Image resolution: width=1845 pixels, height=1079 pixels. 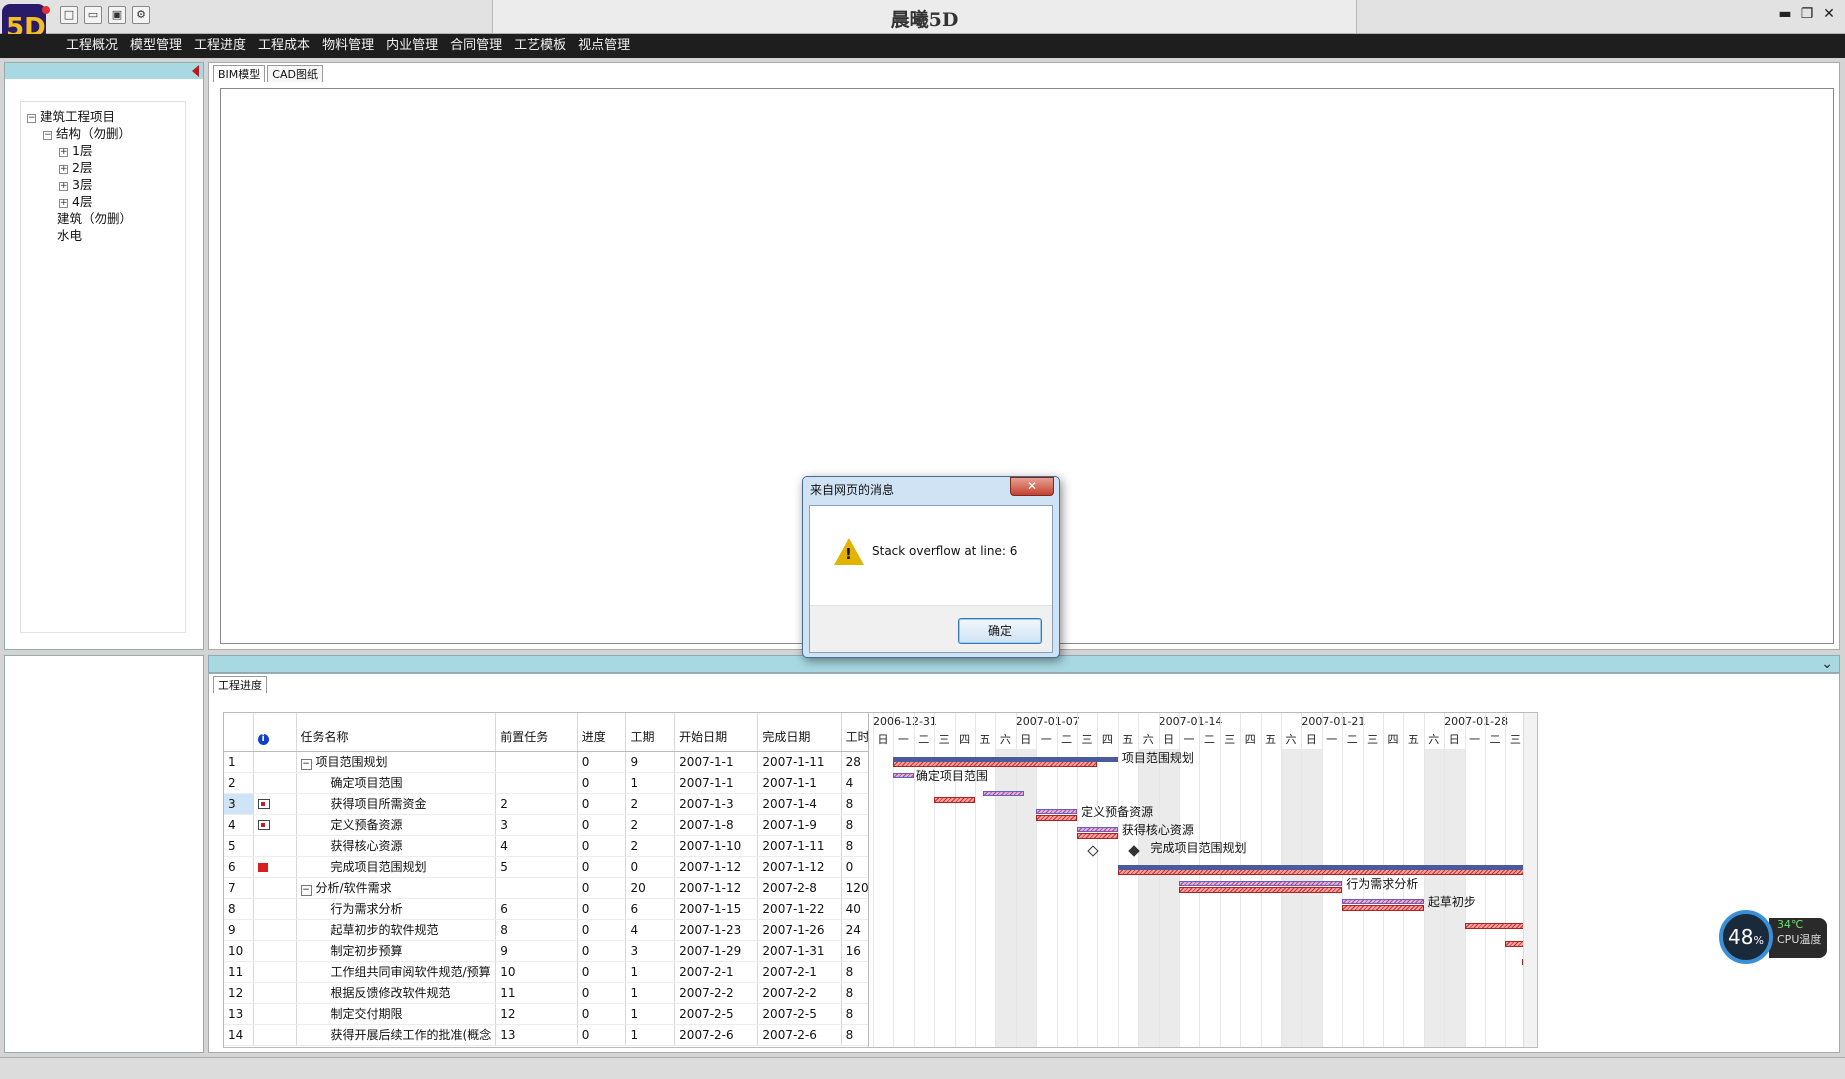 What do you see at coordinates (284, 46) in the screenshot?
I see `menu-item-cost: 工程成本` at bounding box center [284, 46].